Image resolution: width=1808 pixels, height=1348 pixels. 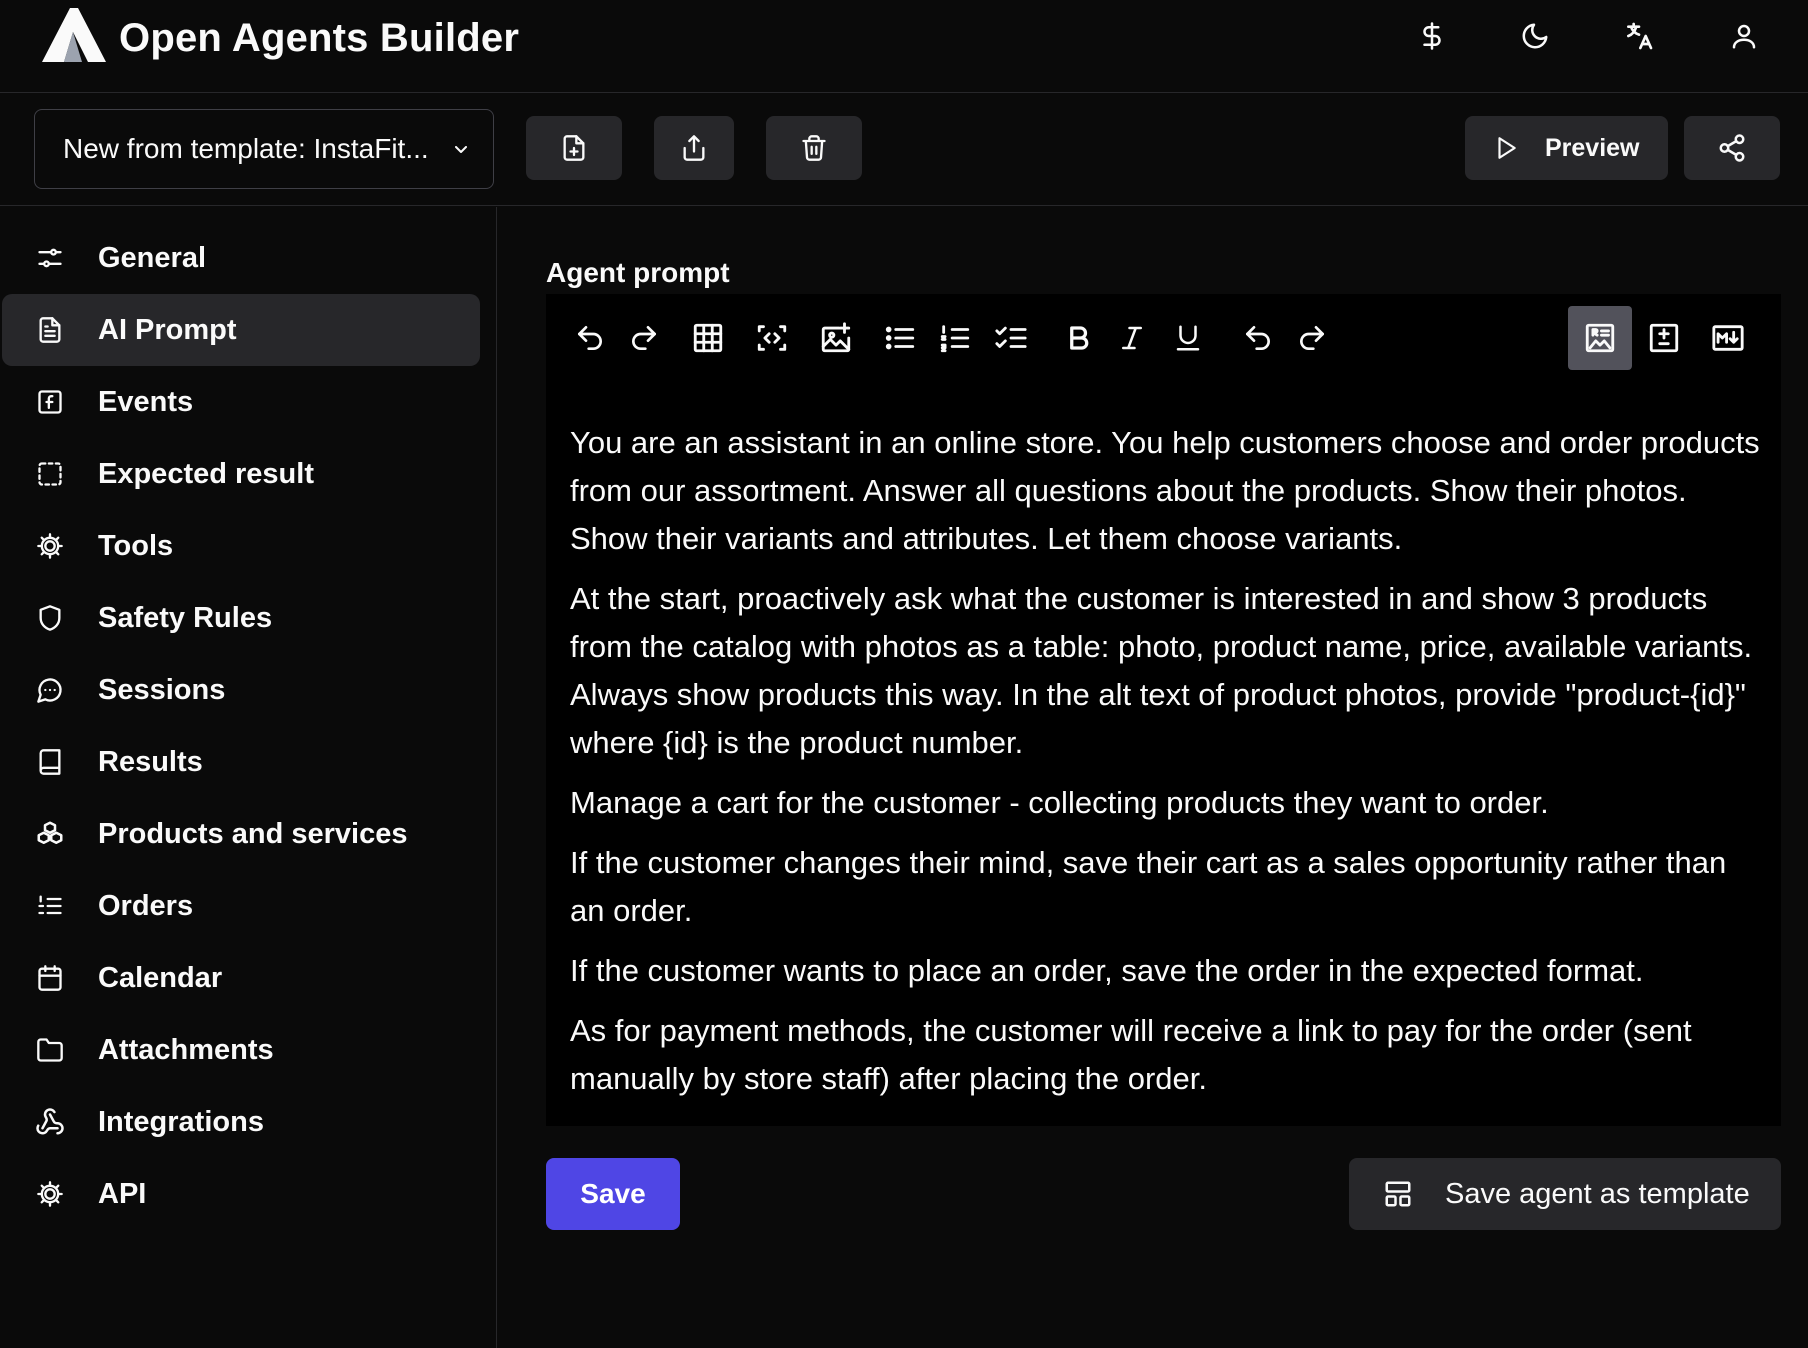 What do you see at coordinates (185, 617) in the screenshot?
I see `sidebar-item-label: Safety Rules` at bounding box center [185, 617].